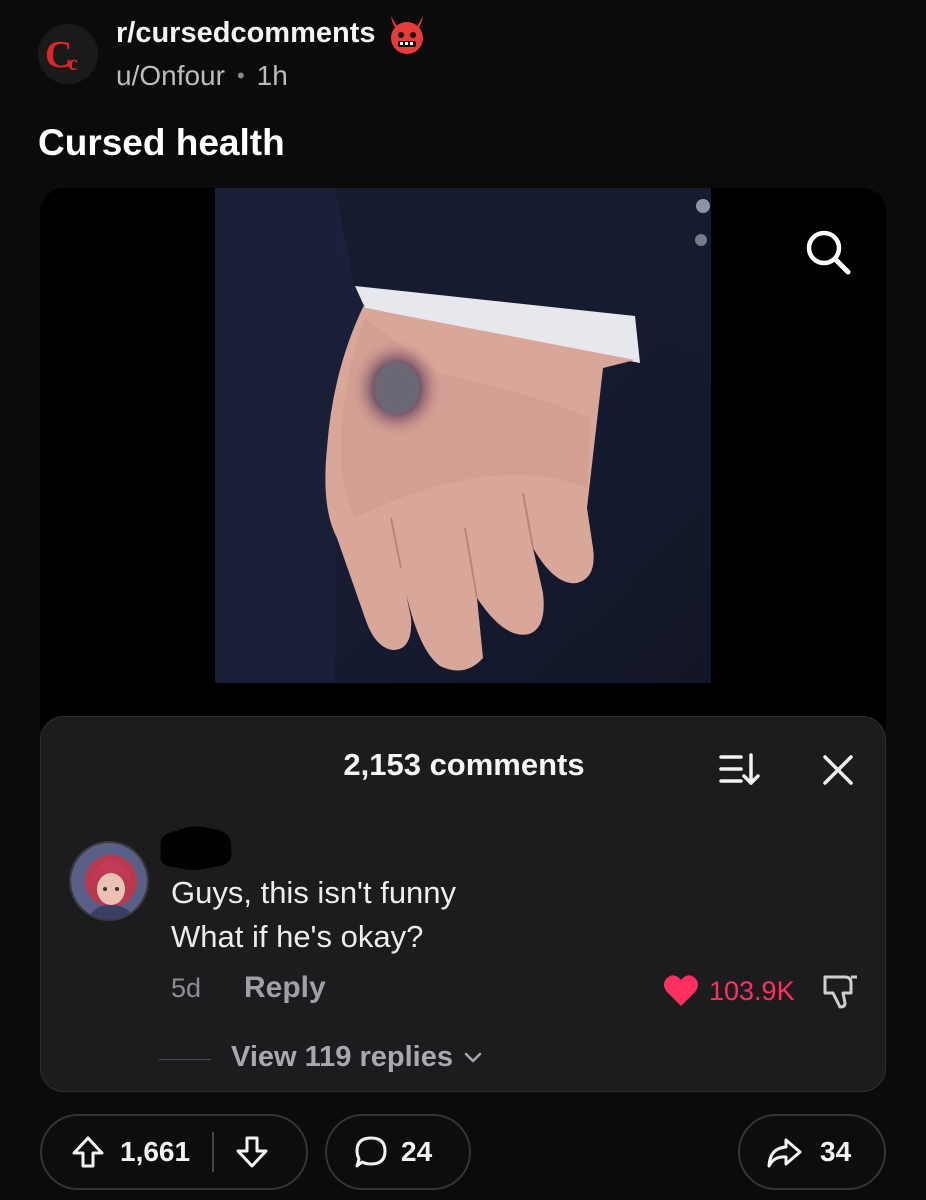 The height and width of the screenshot is (1200, 926). What do you see at coordinates (836, 1151) in the screenshot?
I see `share-count: 34` at bounding box center [836, 1151].